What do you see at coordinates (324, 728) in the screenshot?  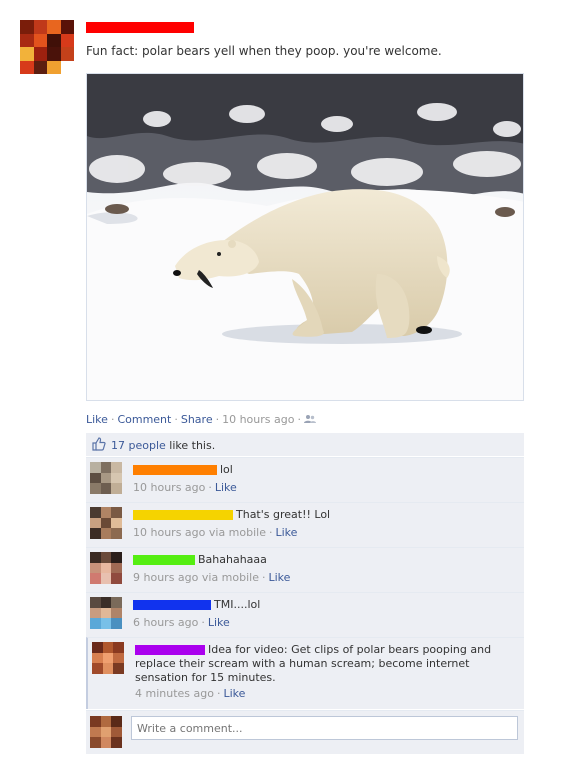 I see `comment-input` at bounding box center [324, 728].